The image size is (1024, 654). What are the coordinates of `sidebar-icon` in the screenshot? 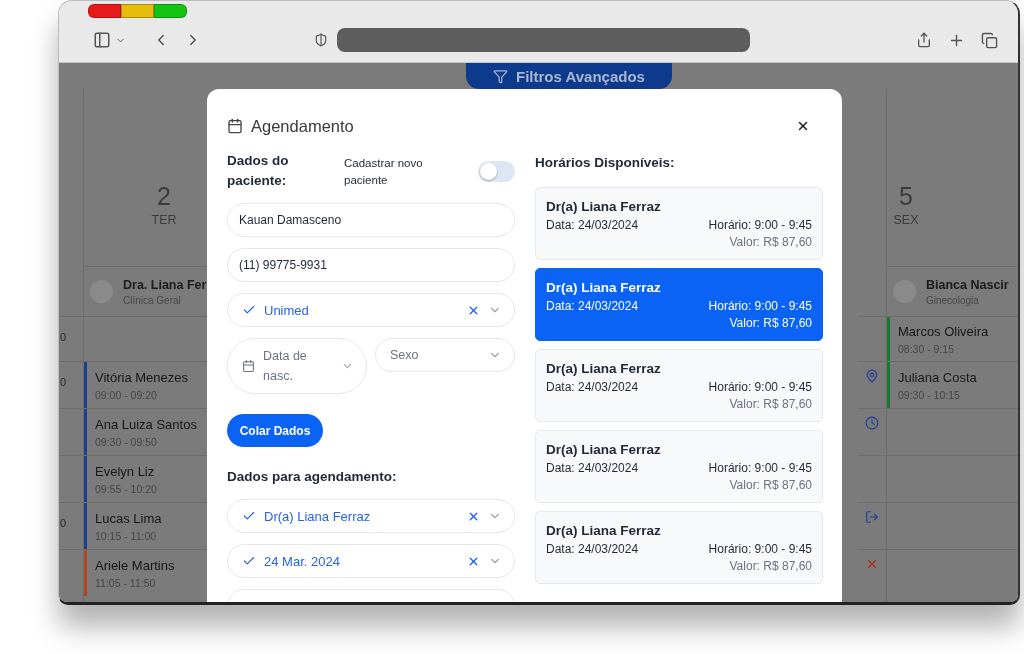 It's located at (102, 40).